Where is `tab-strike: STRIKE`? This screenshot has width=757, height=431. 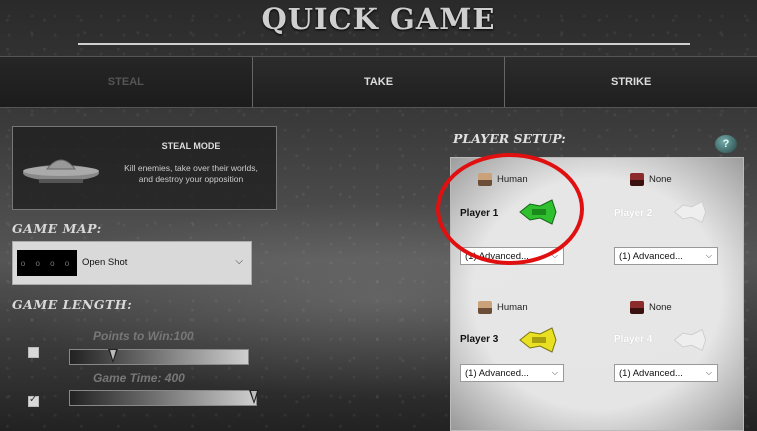 tab-strike: STRIKE is located at coordinates (631, 82).